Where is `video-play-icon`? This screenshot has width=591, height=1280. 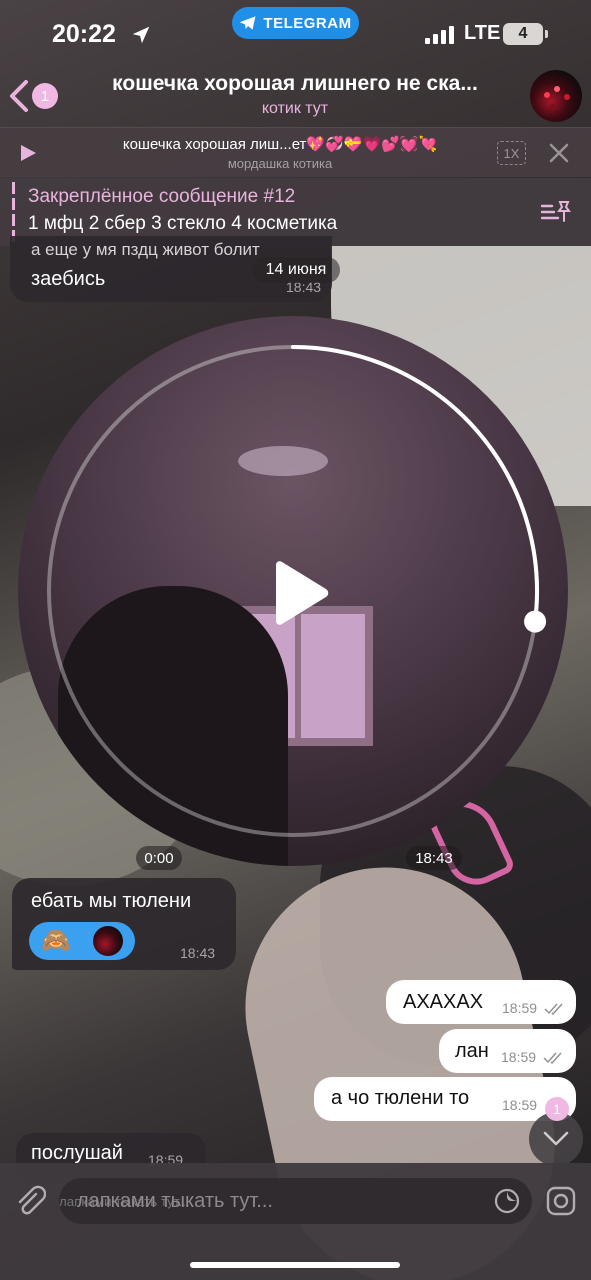 video-play-icon is located at coordinates (300, 593).